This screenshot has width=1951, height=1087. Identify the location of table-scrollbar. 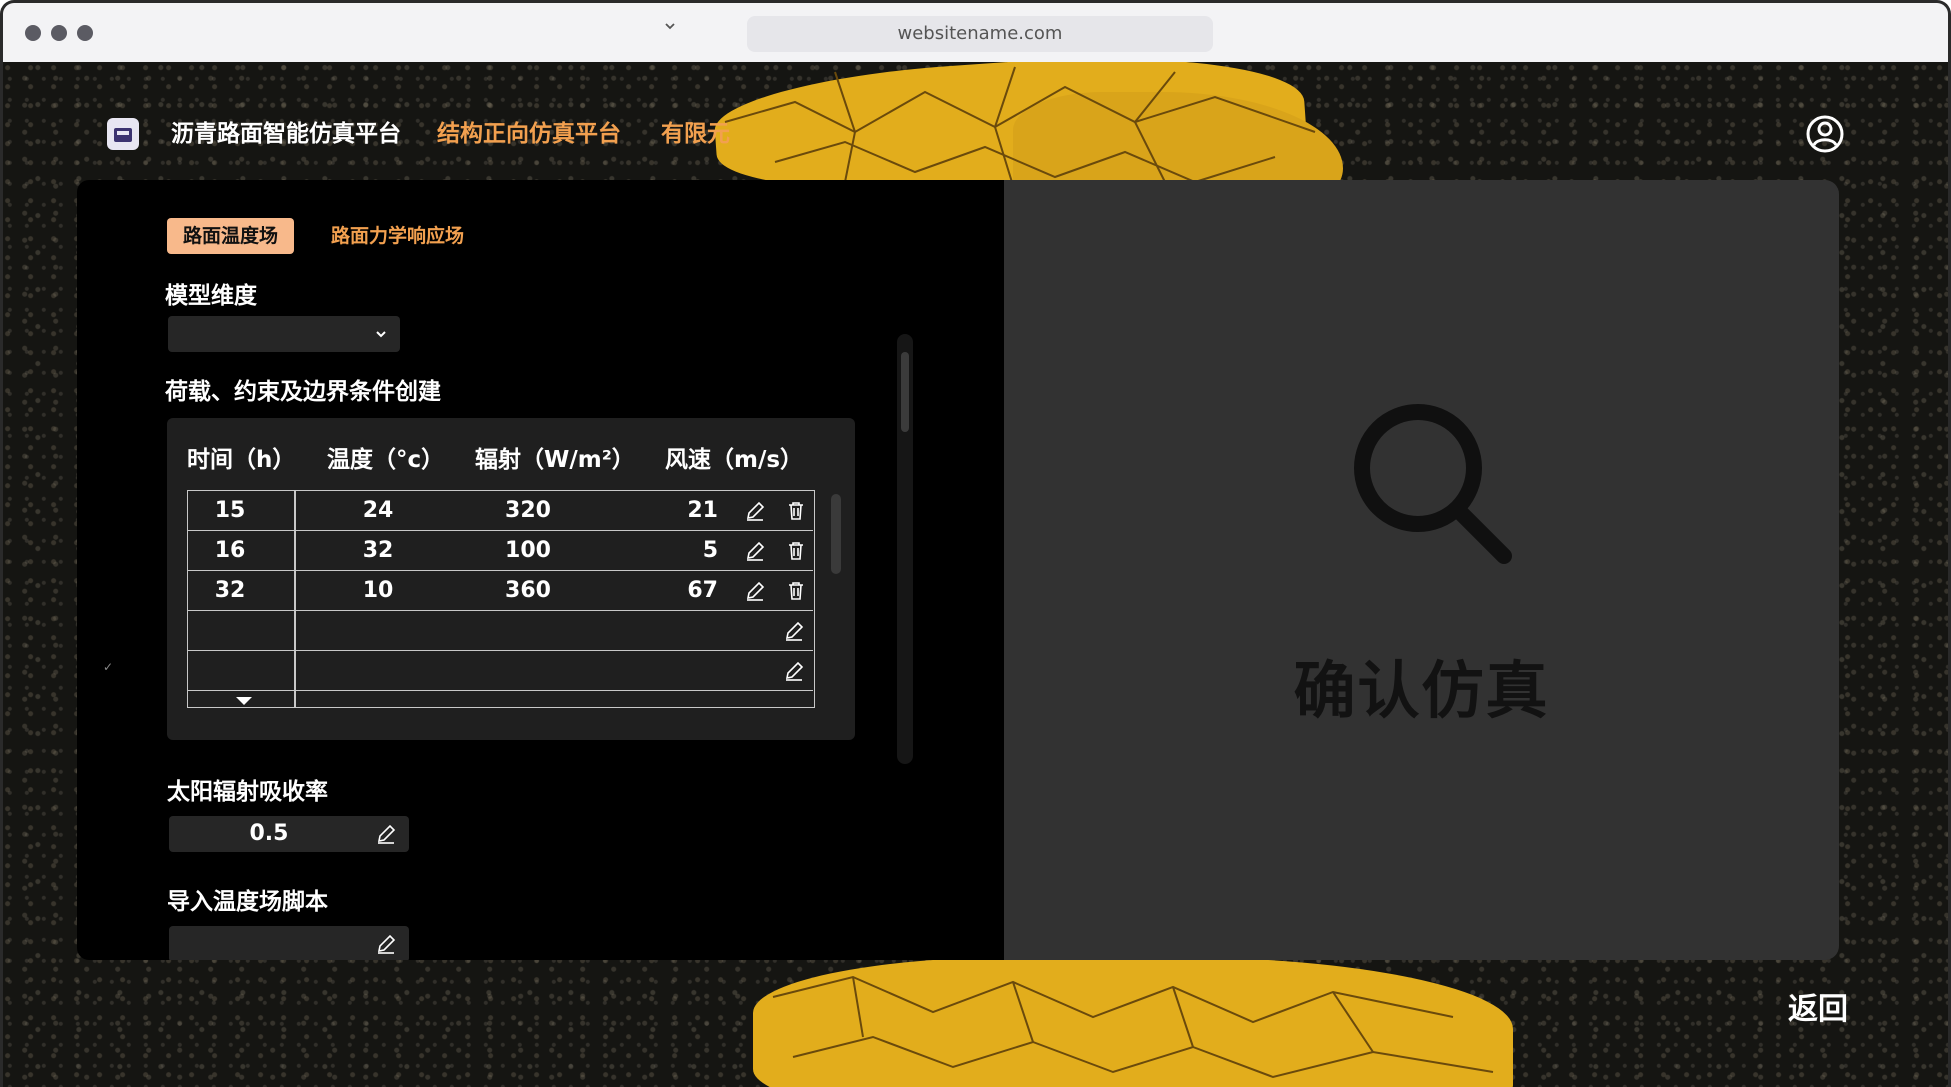
(836, 534).